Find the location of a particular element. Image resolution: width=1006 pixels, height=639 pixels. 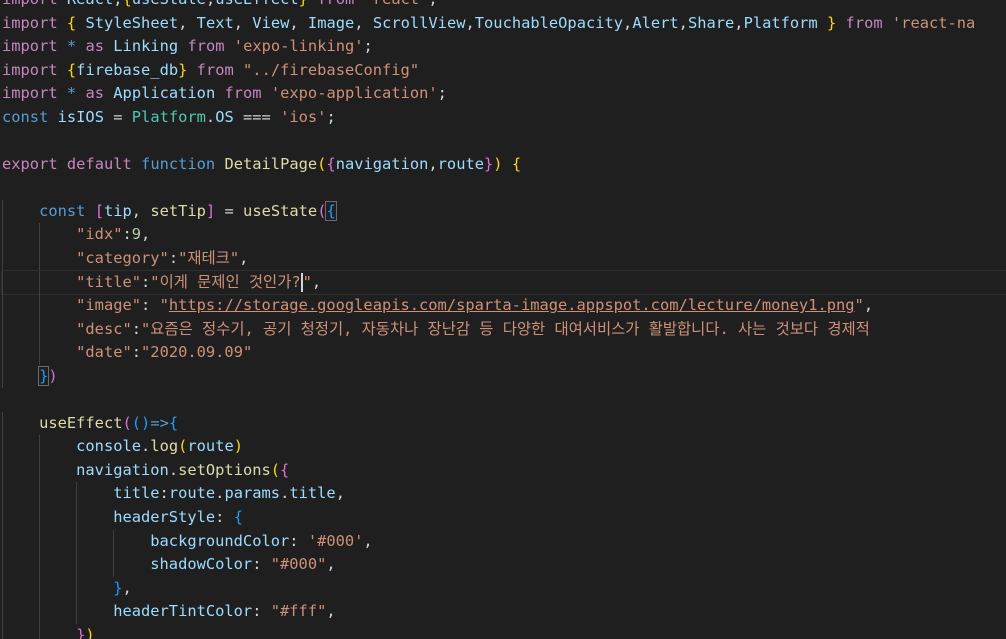

code-line: headerStyle: { is located at coordinates (504, 518).